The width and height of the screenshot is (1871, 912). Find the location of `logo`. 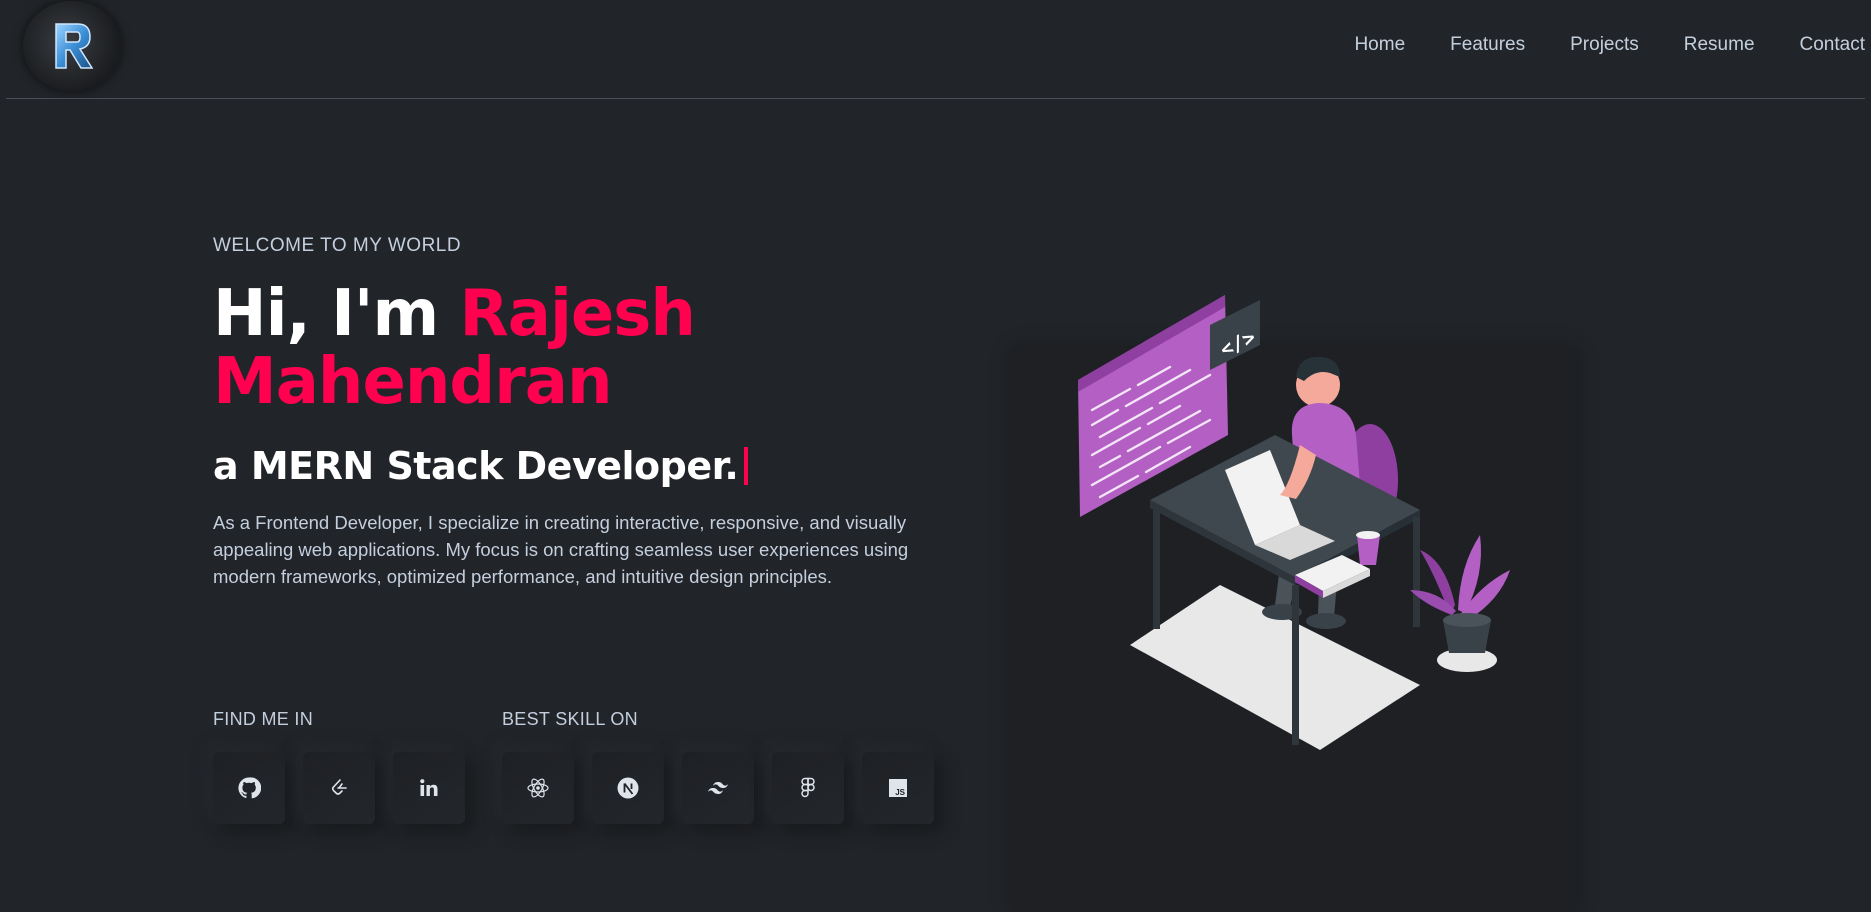

logo is located at coordinates (72, 46).